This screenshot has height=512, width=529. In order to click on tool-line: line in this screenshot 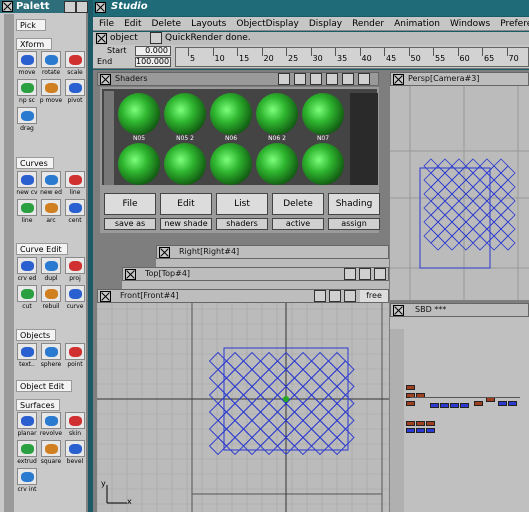, I will do `click(74, 184)`.